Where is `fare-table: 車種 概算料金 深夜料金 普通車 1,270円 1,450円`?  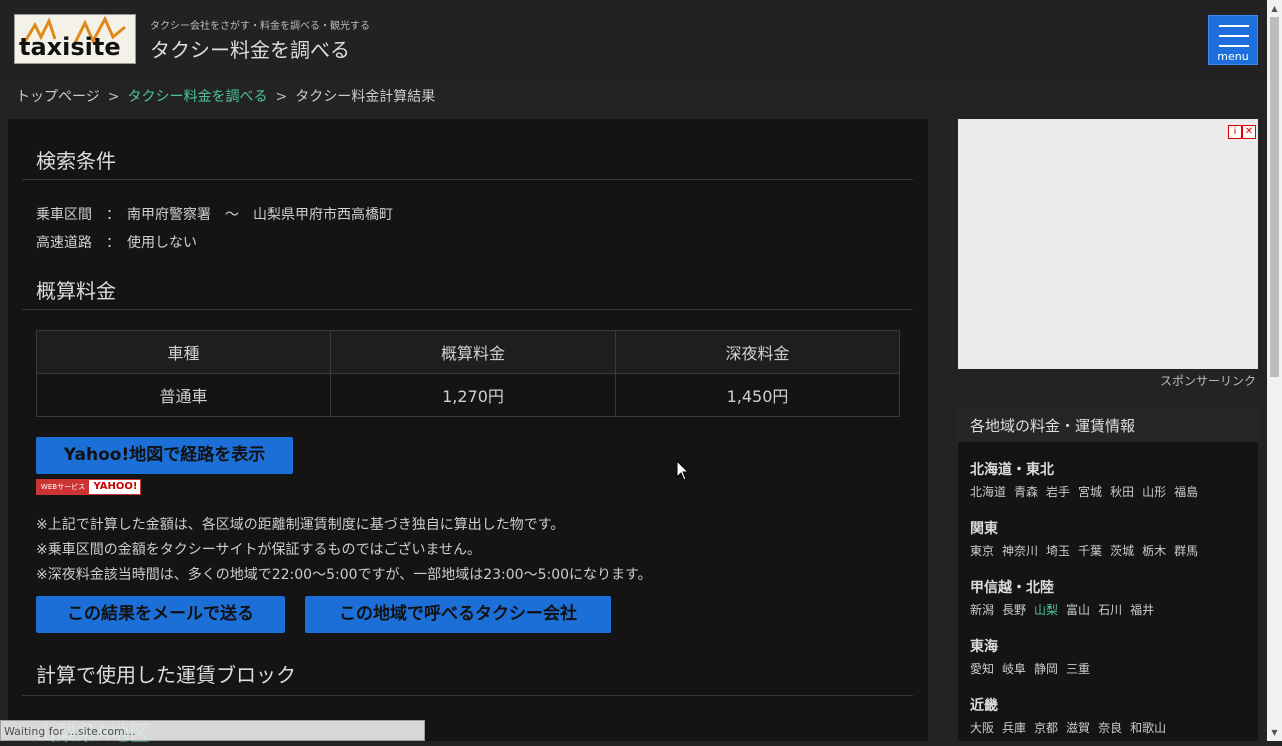 fare-table: 車種 概算料金 深夜料金 普通車 1,270円 1,450円 is located at coordinates (468, 373).